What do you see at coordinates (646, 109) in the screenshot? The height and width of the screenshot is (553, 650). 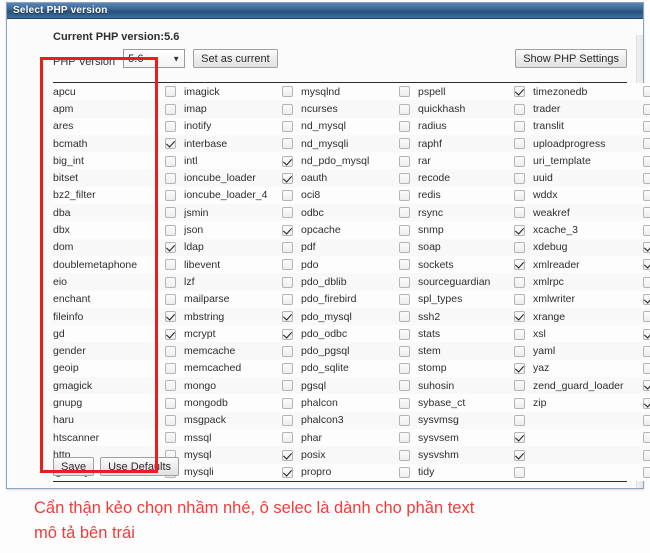 I see `extension-checkbox-trader` at bounding box center [646, 109].